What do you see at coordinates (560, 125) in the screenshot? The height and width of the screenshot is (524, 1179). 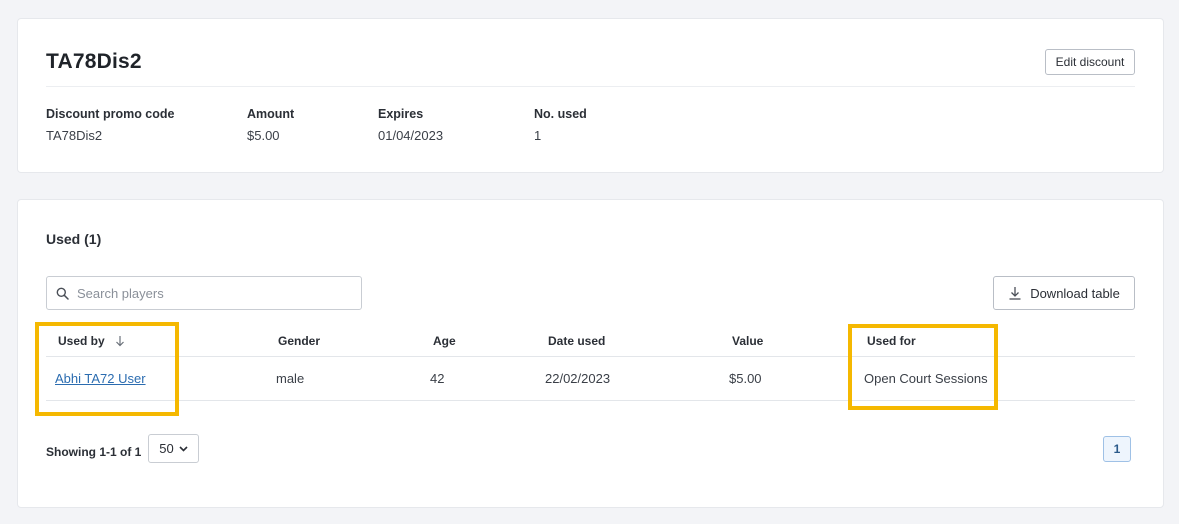 I see `field-times-used: No. used 1` at bounding box center [560, 125].